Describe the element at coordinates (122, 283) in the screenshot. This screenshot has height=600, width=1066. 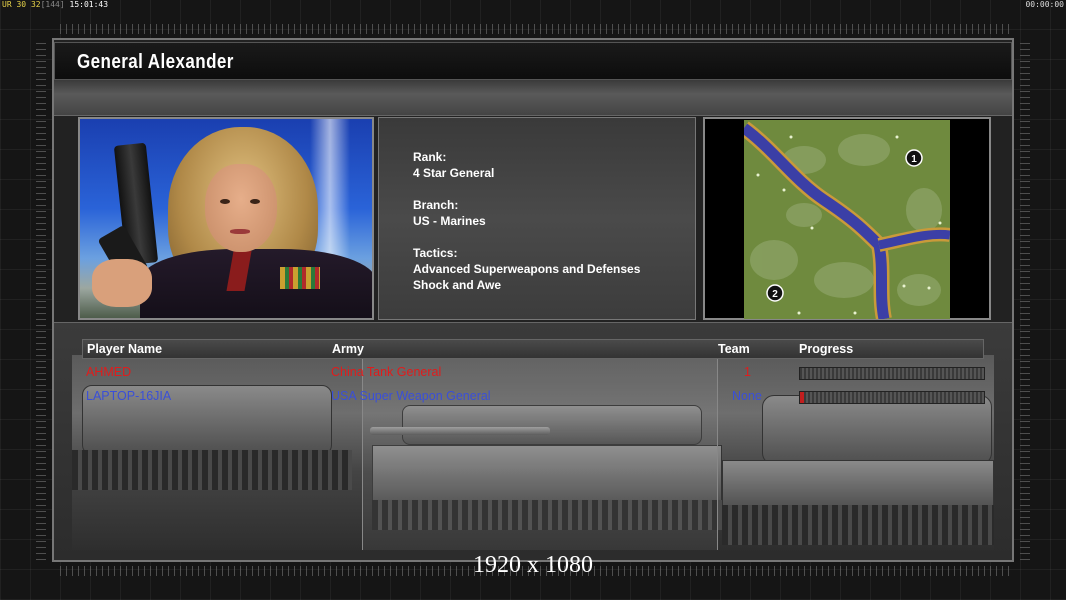
I see `portrait-hand` at that location.